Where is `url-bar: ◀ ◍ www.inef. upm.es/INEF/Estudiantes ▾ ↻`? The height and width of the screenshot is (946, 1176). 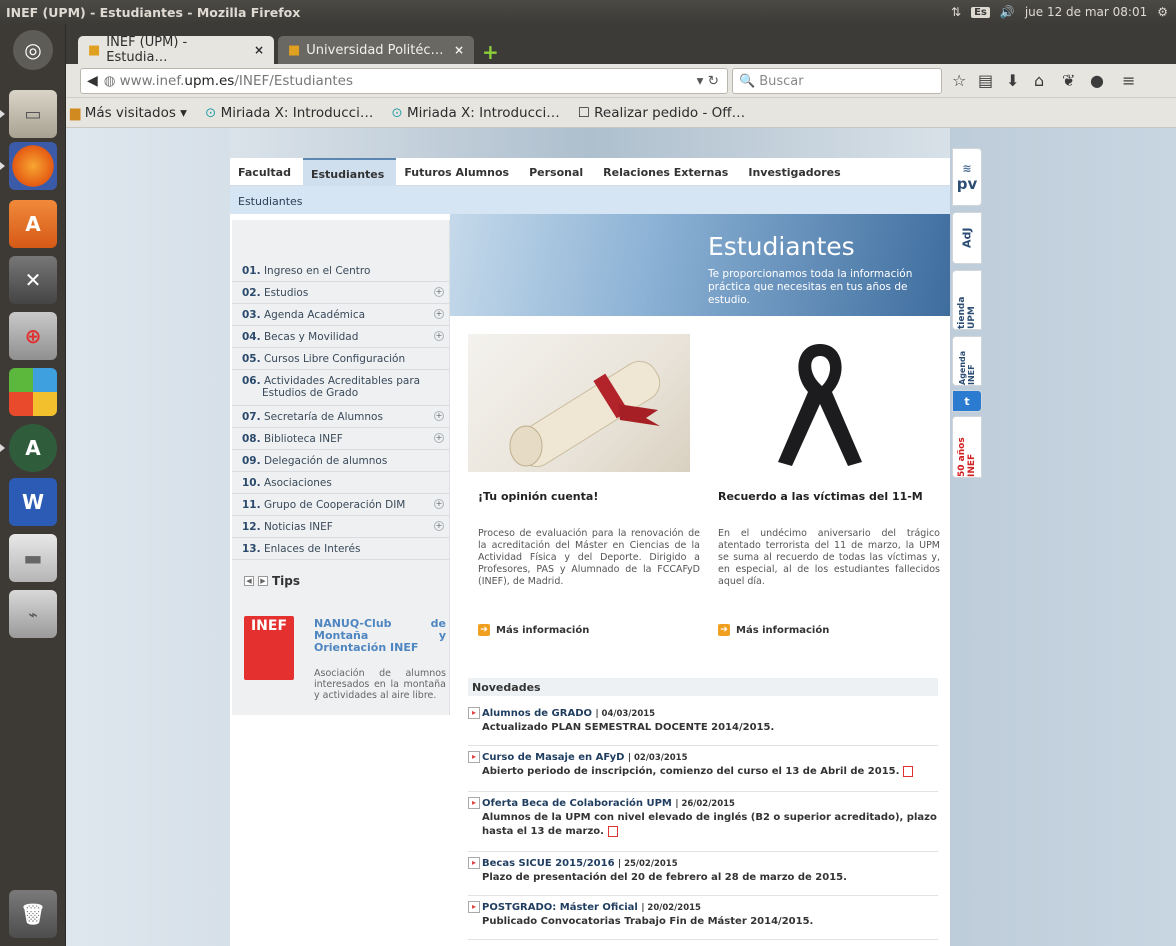 url-bar: ◀ ◍ www.inef. upm.es/INEF/Estudiantes ▾ ↻ is located at coordinates (404, 81).